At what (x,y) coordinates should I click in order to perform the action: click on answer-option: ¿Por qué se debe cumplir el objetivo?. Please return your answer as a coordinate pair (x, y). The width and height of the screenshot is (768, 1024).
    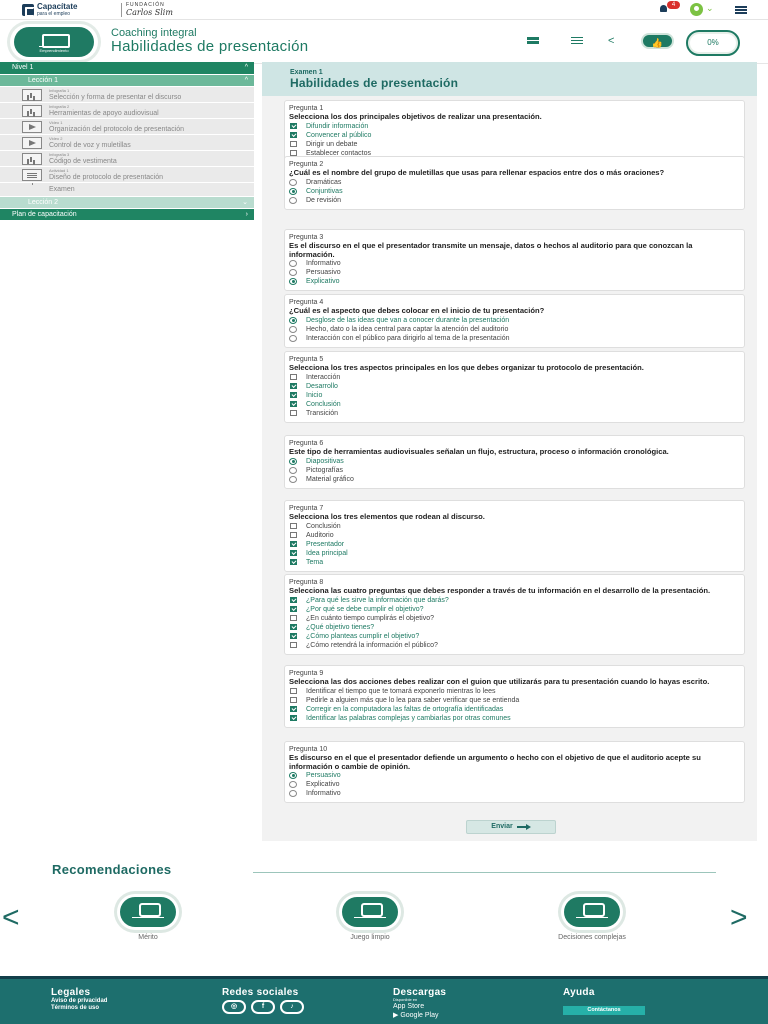
    Looking at the image, I should click on (516, 609).